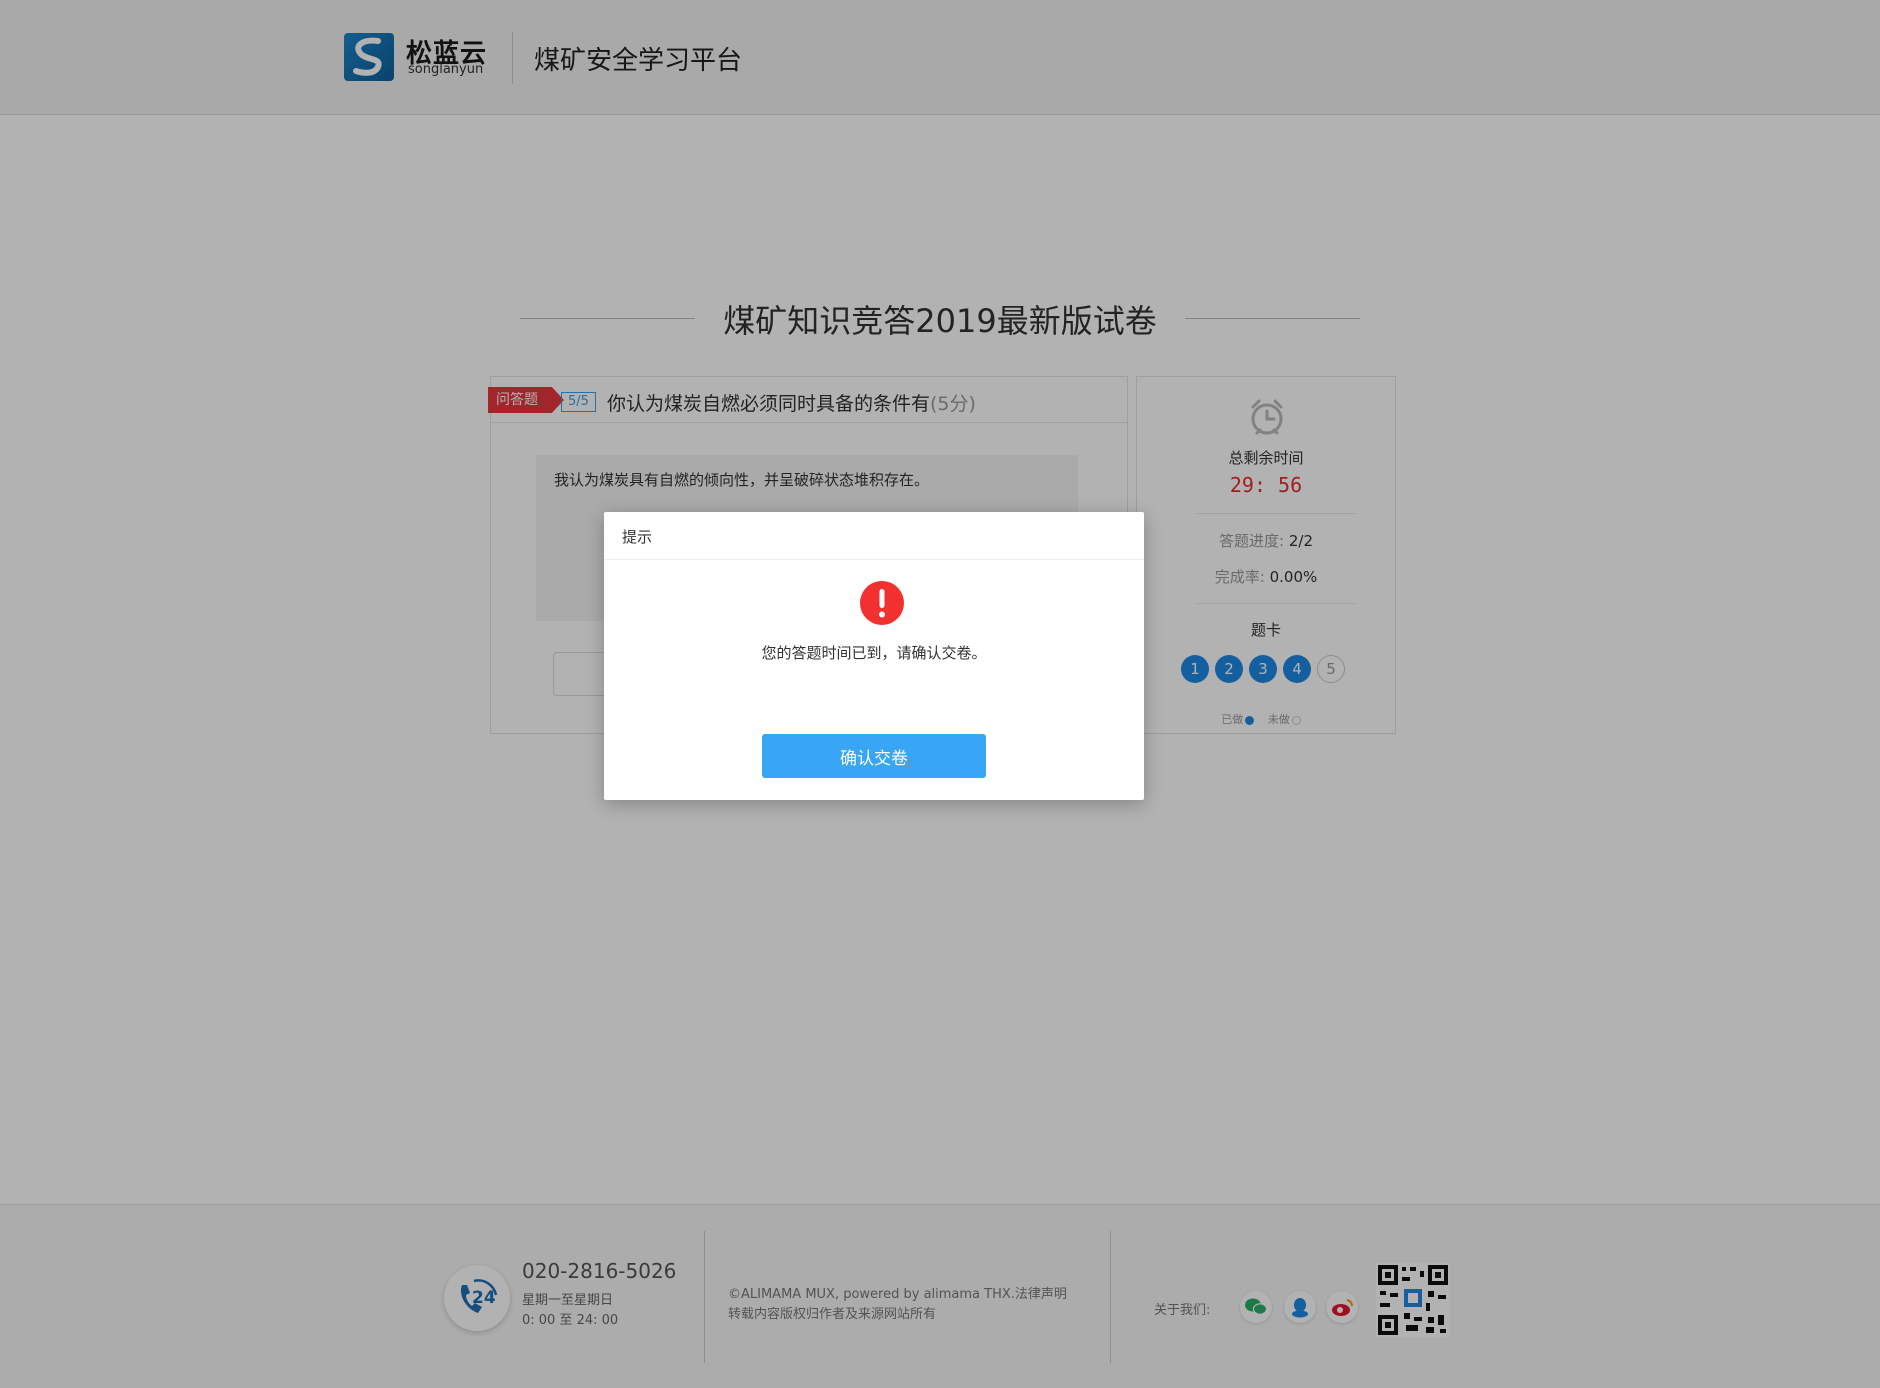  I want to click on warning-exclamation-icon, so click(882, 603).